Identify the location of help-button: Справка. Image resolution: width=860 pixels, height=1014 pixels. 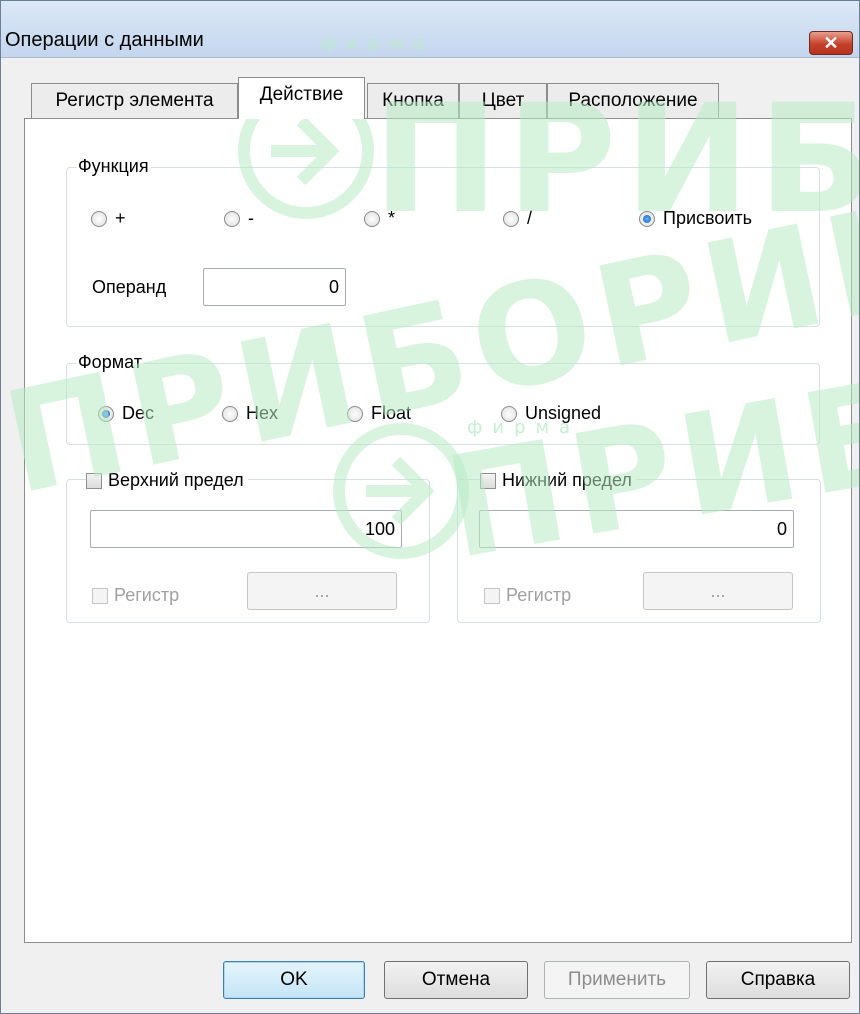
(778, 980).